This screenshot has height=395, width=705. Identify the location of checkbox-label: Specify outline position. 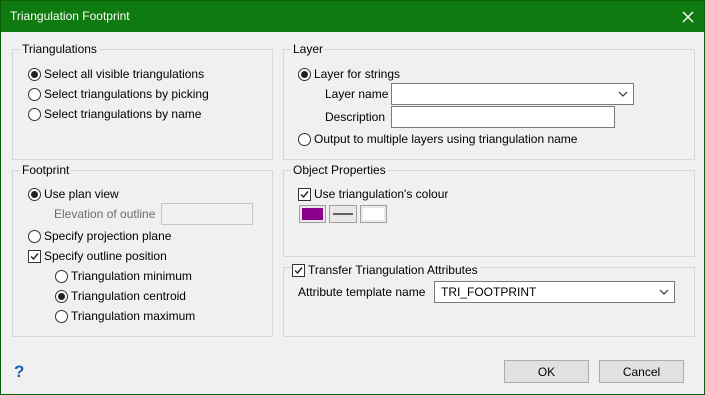
(105, 256).